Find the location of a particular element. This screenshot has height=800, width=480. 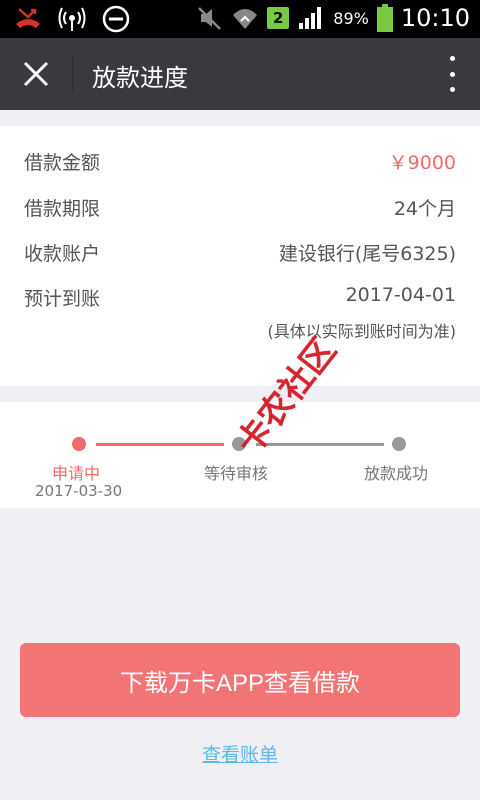

step-dot-applying is located at coordinates (79, 444).